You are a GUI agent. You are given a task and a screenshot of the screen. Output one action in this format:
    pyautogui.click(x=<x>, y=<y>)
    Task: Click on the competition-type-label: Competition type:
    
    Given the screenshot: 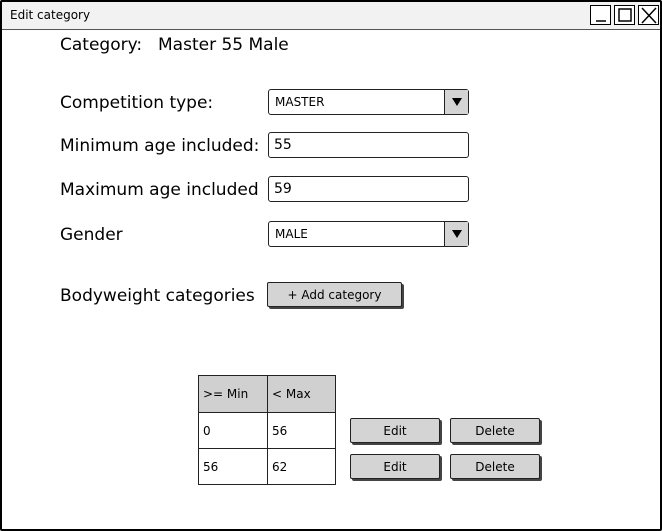 What is the action you would take?
    pyautogui.click(x=137, y=103)
    